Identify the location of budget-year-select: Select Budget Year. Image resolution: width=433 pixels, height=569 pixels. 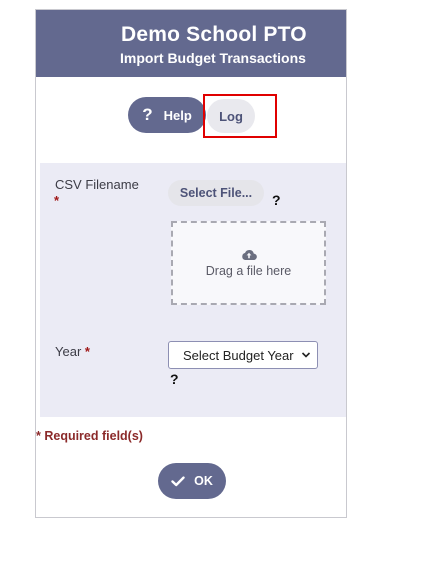
(243, 355).